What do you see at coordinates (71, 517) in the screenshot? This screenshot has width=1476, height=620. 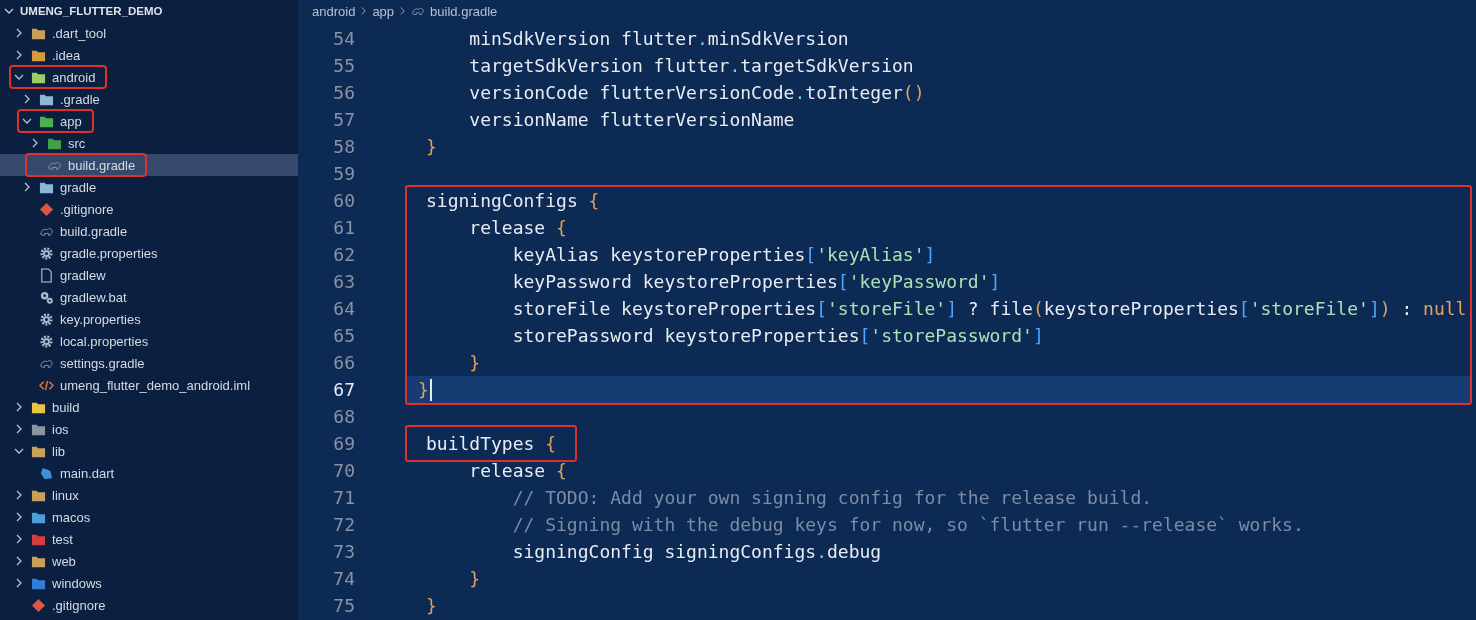 I see `item-label: macos` at bounding box center [71, 517].